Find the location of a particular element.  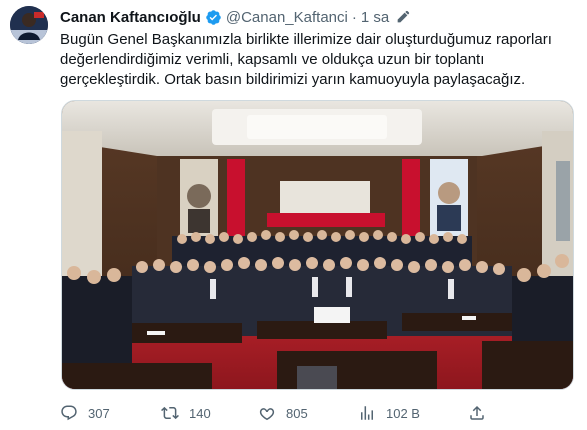

share-icon is located at coordinates (477, 412).